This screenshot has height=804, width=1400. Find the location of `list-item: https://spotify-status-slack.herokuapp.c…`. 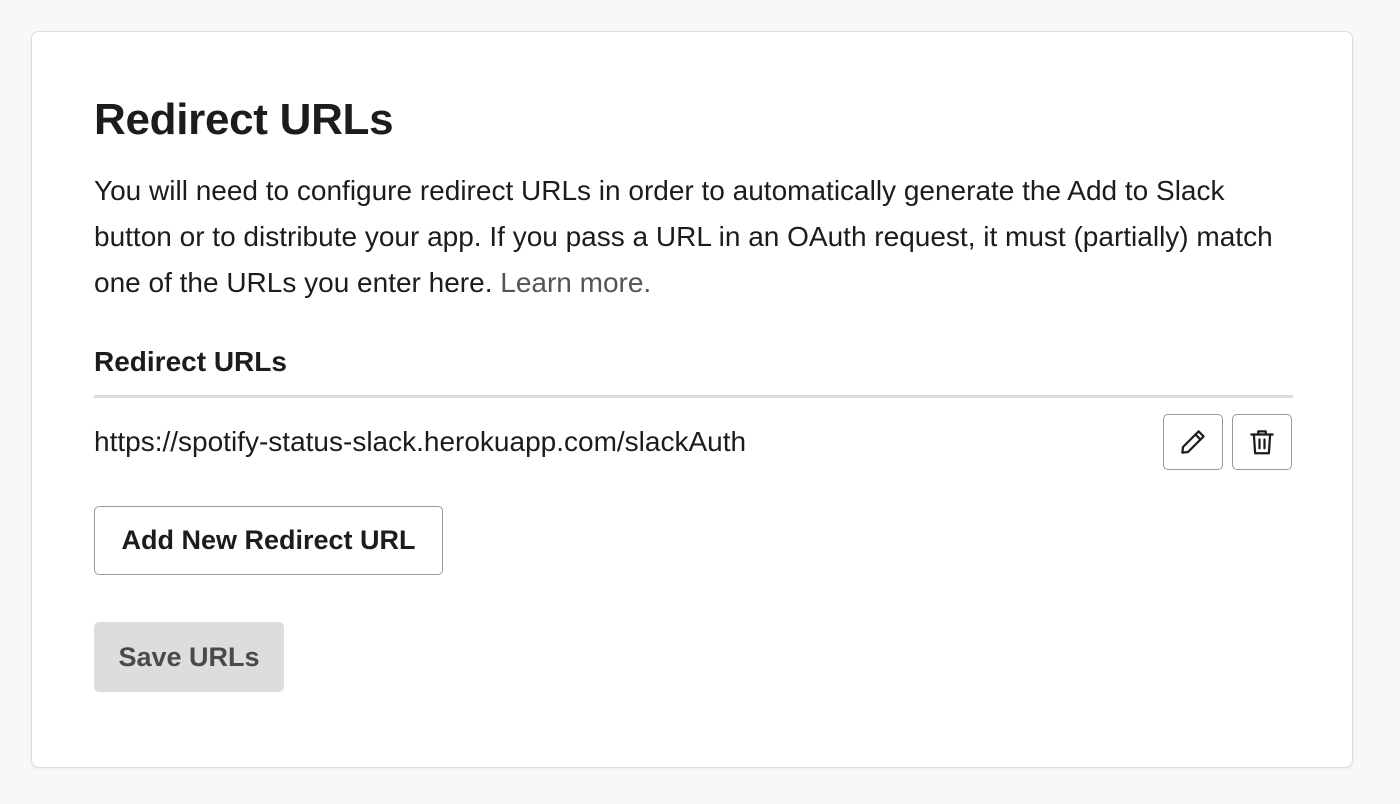

list-item: https://spotify-status-slack.herokuapp.c… is located at coordinates (693, 443).